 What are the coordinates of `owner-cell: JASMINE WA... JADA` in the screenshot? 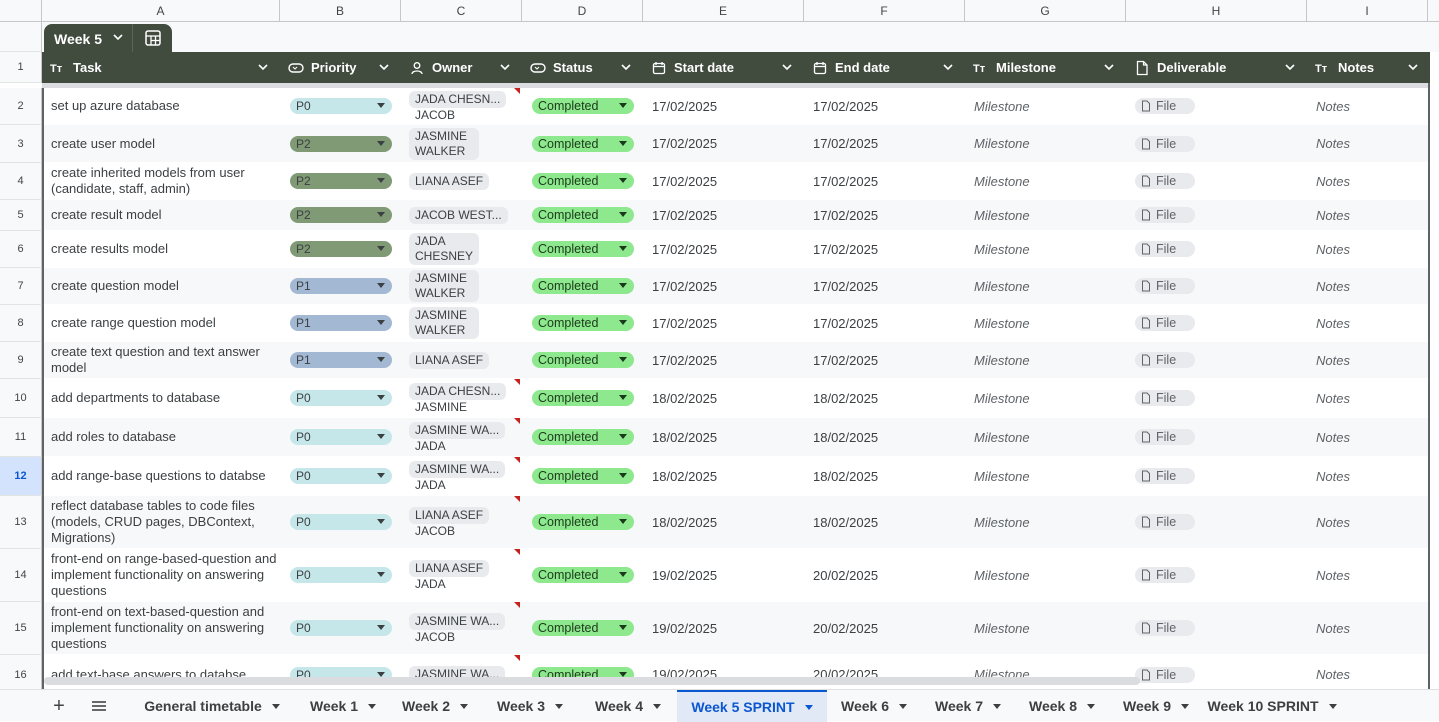 It's located at (463, 476).